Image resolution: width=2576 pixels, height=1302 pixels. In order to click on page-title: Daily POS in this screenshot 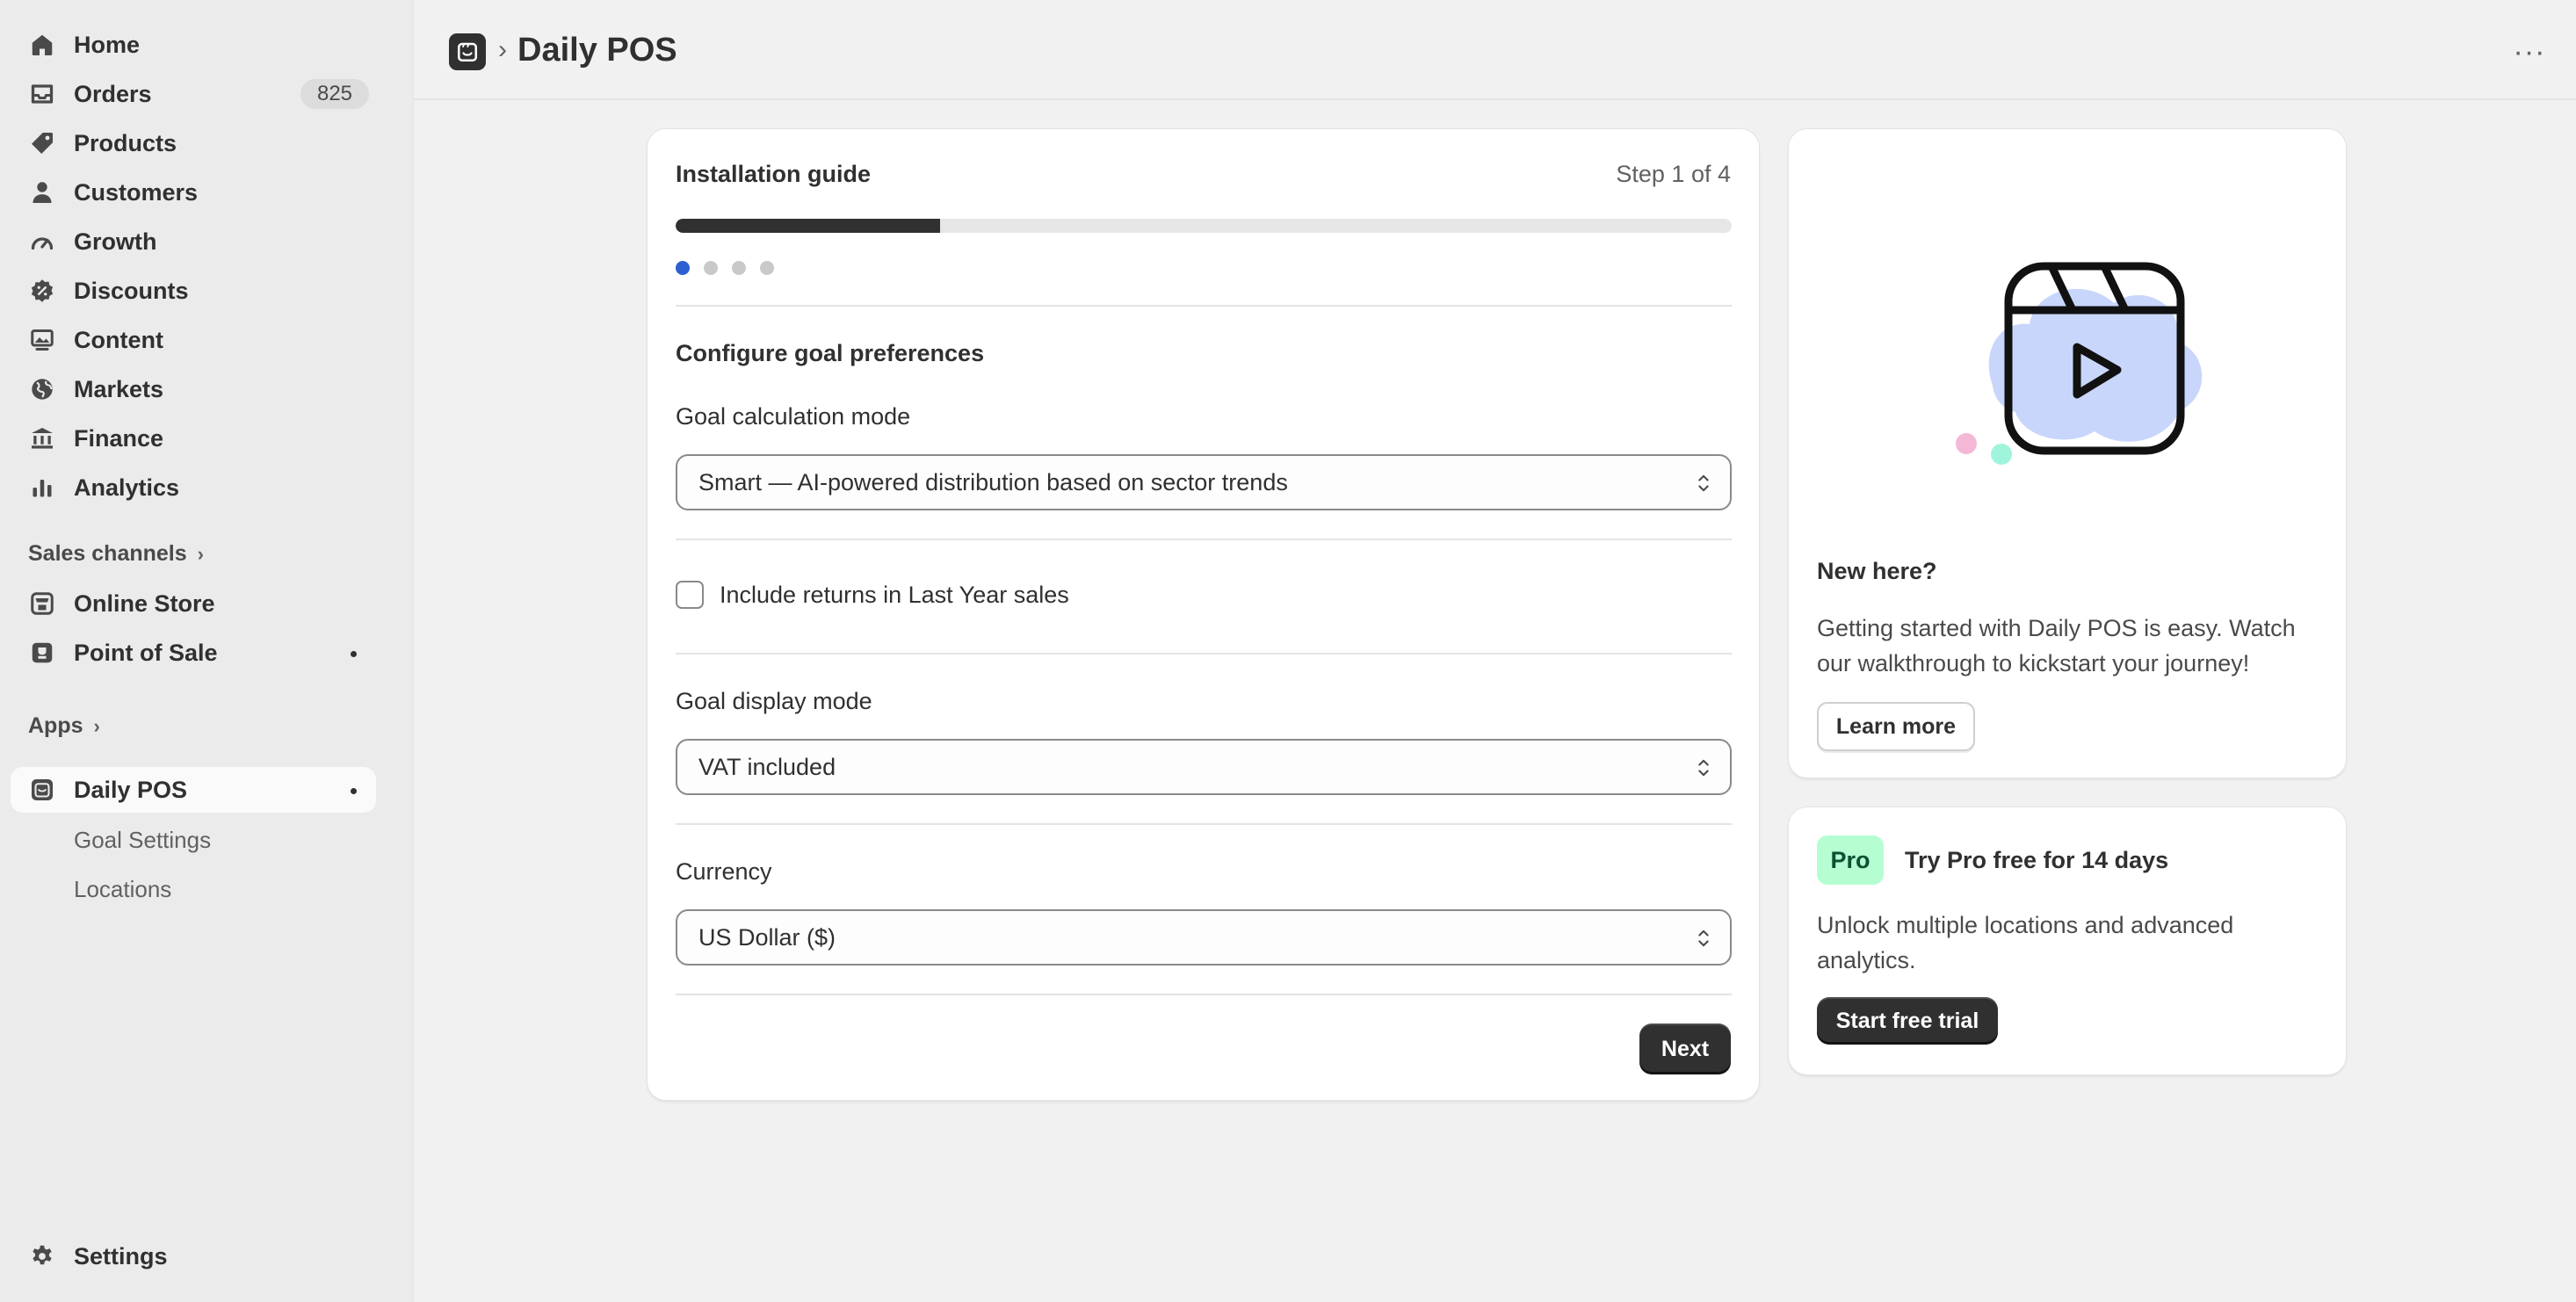, I will do `click(597, 50)`.